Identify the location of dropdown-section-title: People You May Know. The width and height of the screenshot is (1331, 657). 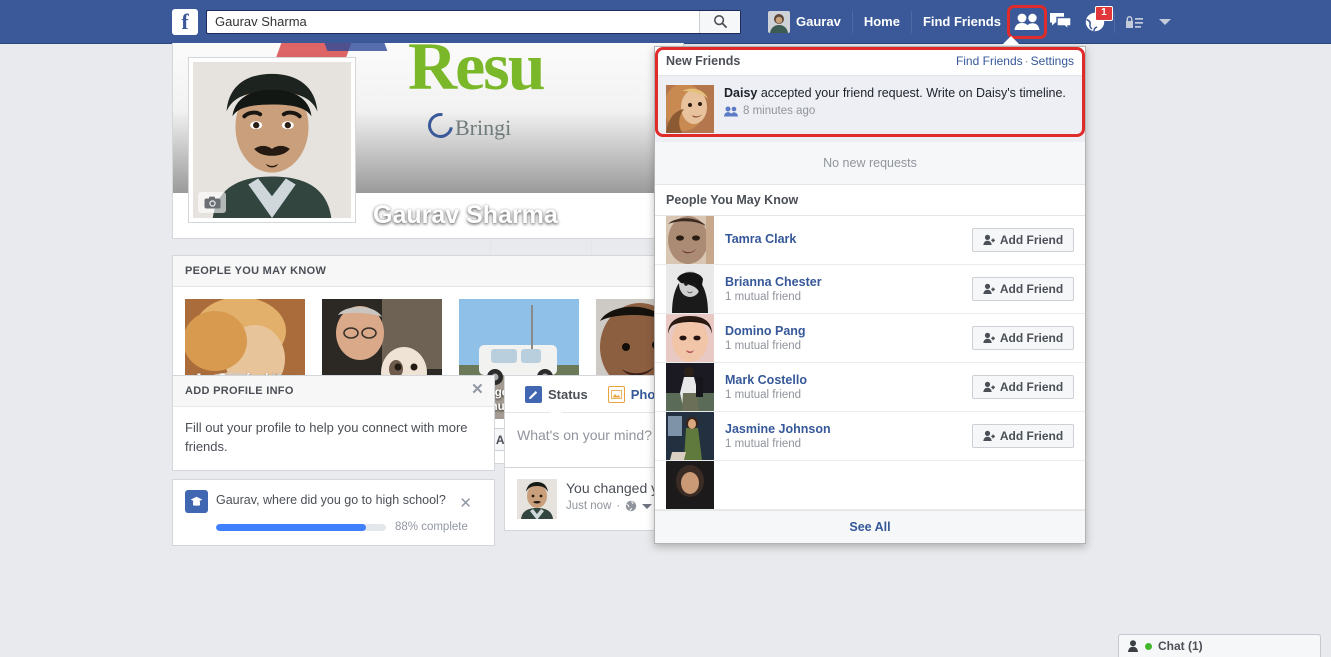
(870, 200).